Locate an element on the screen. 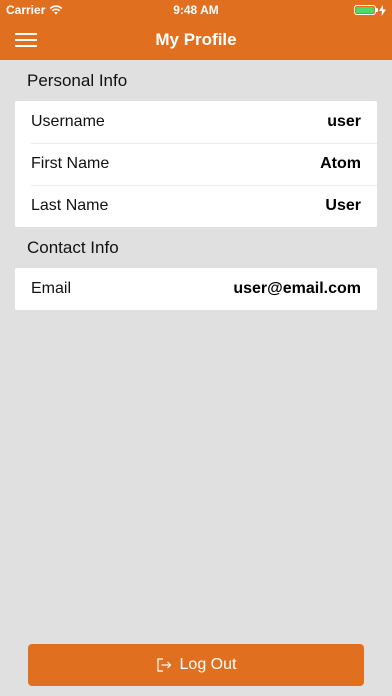 The width and height of the screenshot is (392, 696). last-name-row: Last Name User is located at coordinates (196, 206).